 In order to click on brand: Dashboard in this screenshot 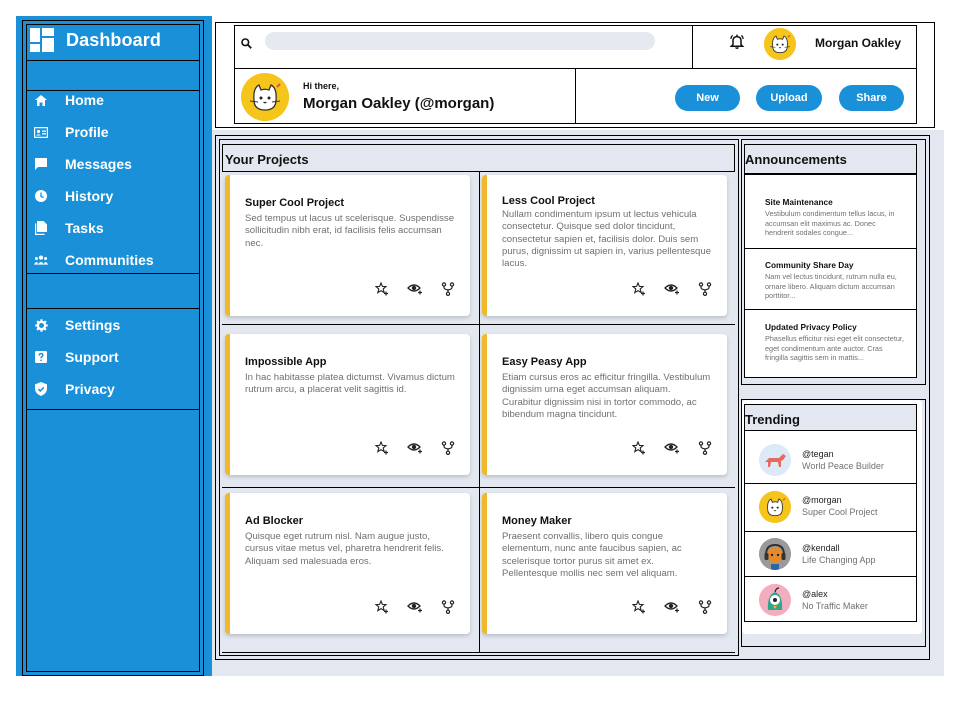, I will do `click(95, 40)`.